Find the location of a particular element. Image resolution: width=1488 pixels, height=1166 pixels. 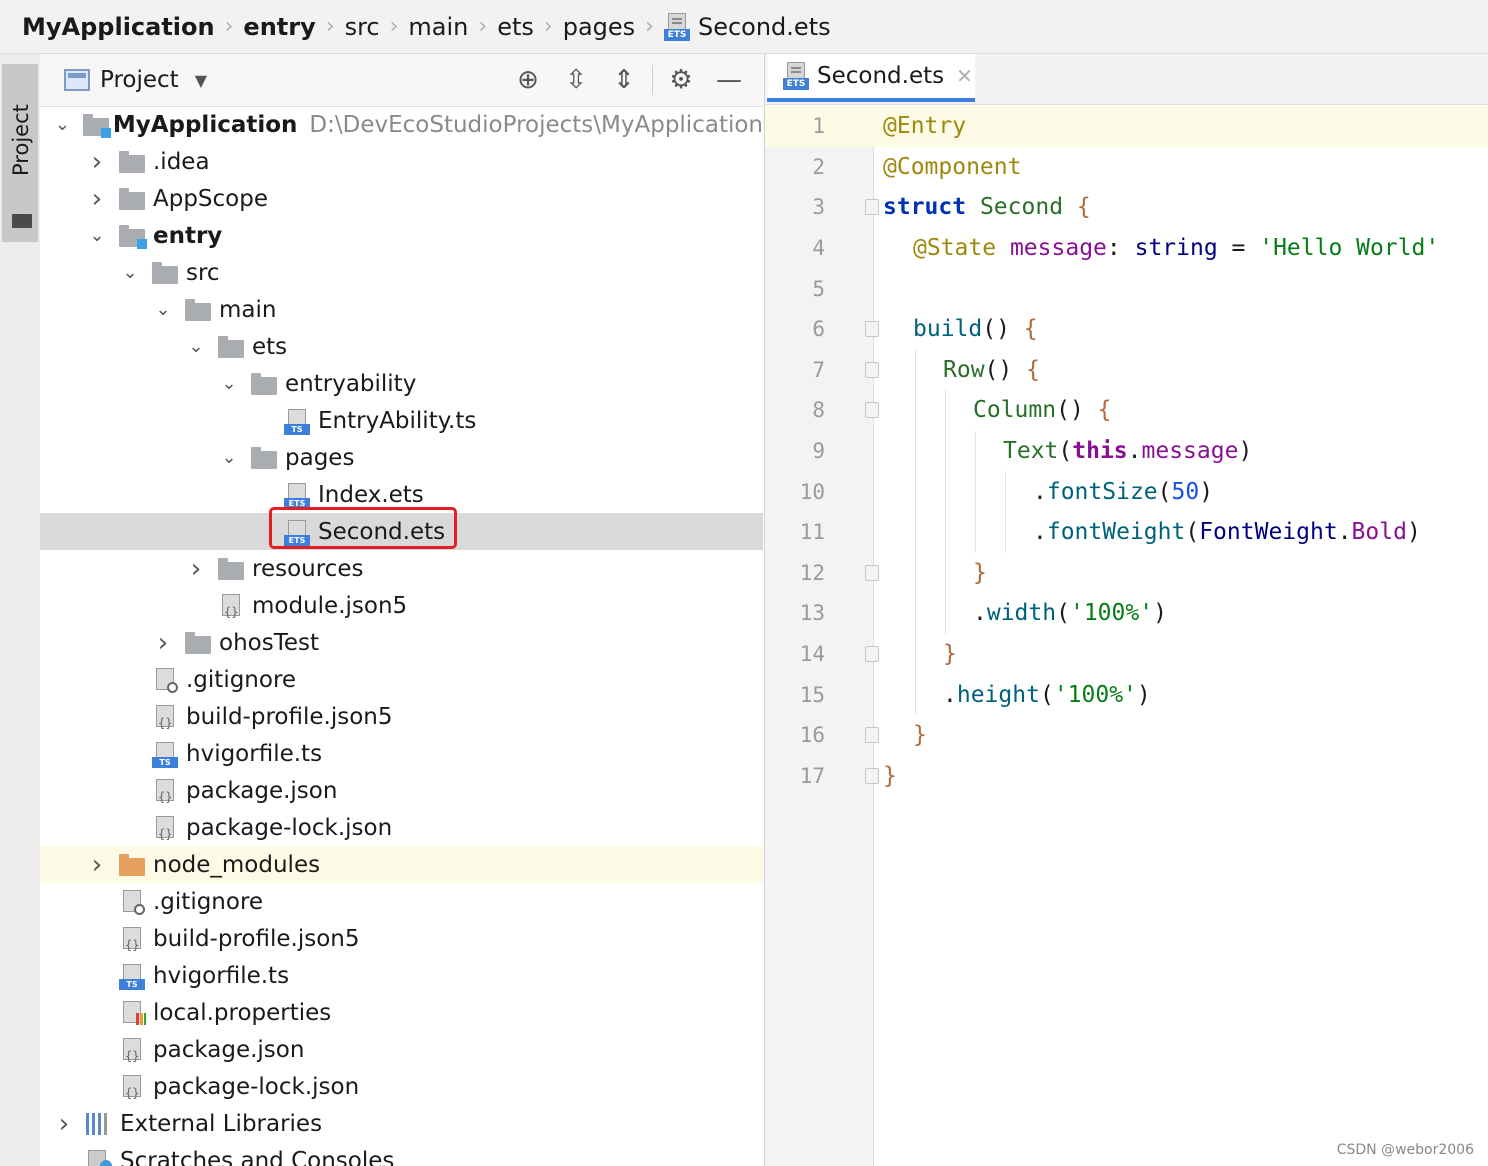

tree-item: ›Scratches and Consoles is located at coordinates (401, 1154).